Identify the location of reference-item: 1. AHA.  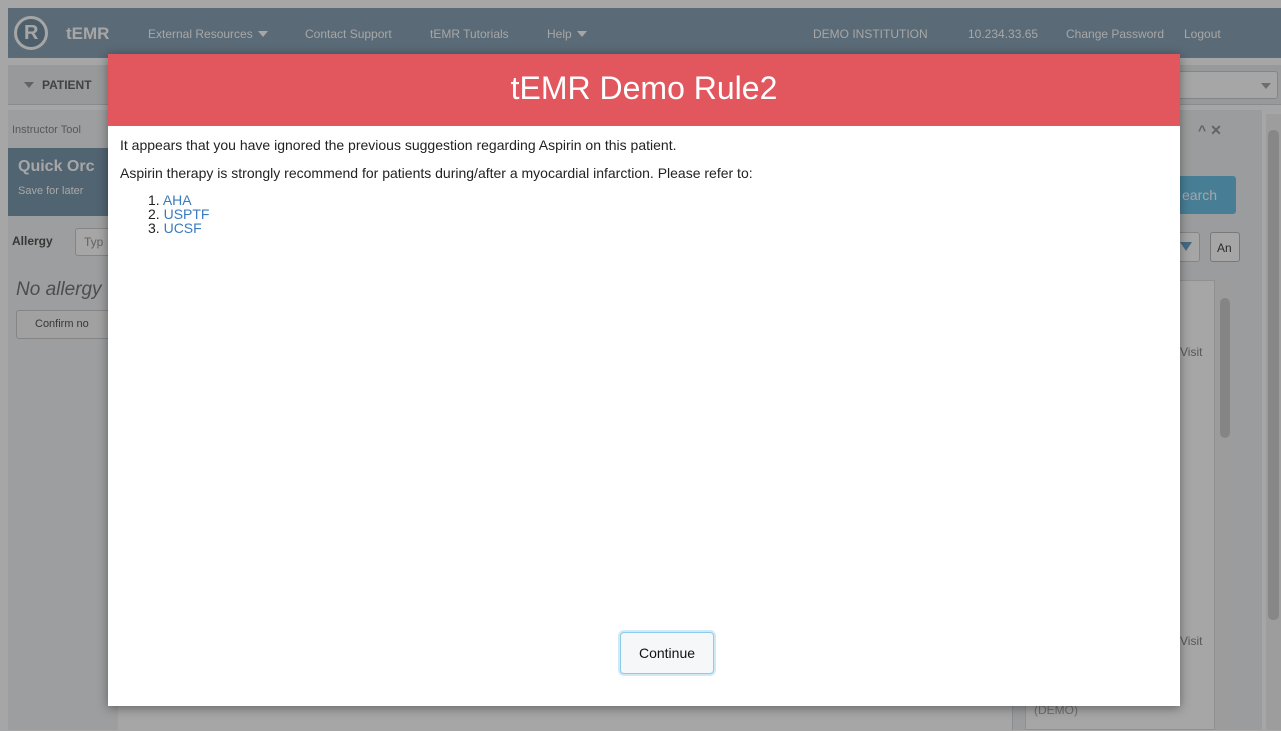
(178, 200).